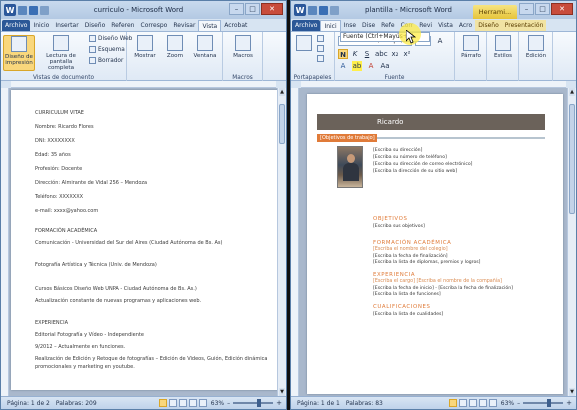 This screenshot has width=577, height=410. Describe the element at coordinates (397, 150) in the screenshot. I see `contact-line: [Escriba su dirección]` at that location.